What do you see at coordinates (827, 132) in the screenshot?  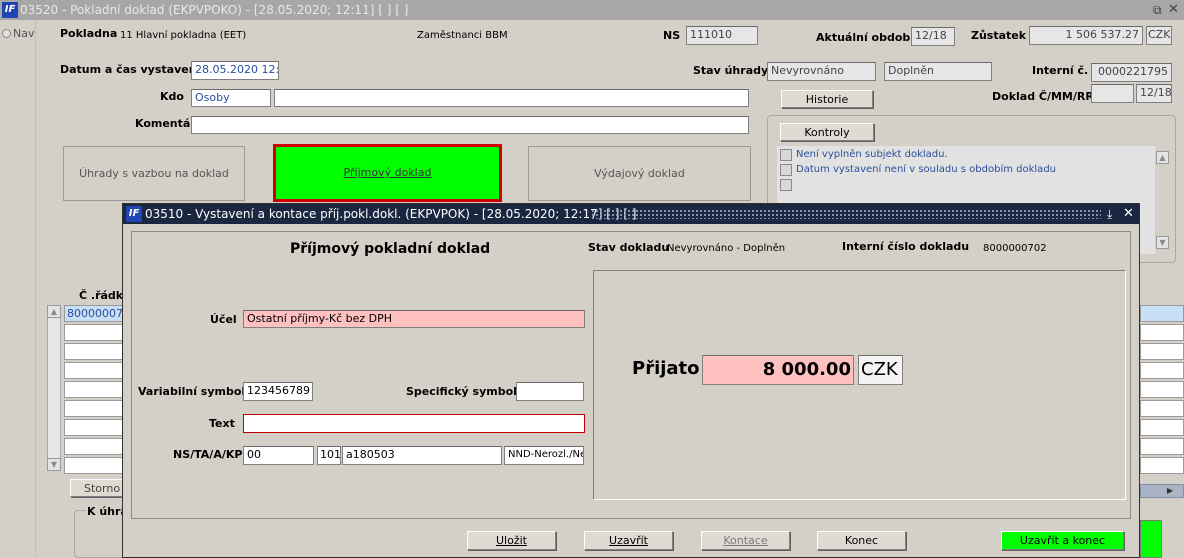 I see `controls-button: Kontroly` at bounding box center [827, 132].